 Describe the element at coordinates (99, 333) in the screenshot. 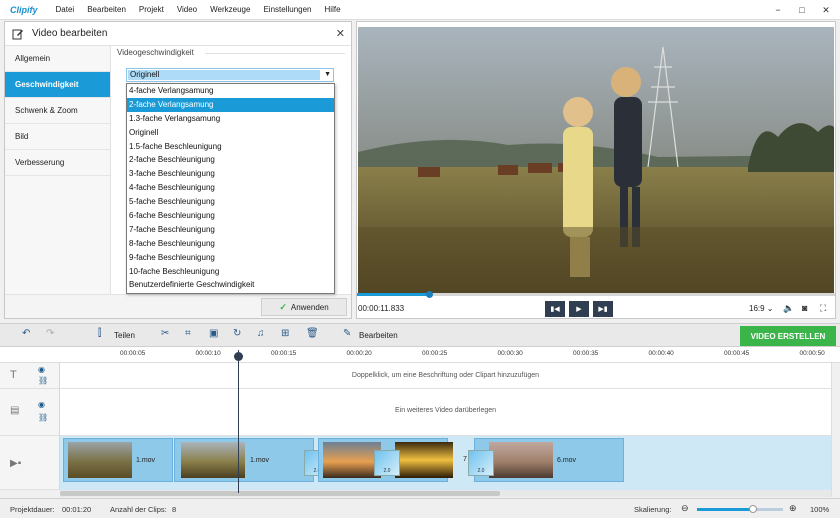

I see `split-icon: ⫿` at that location.